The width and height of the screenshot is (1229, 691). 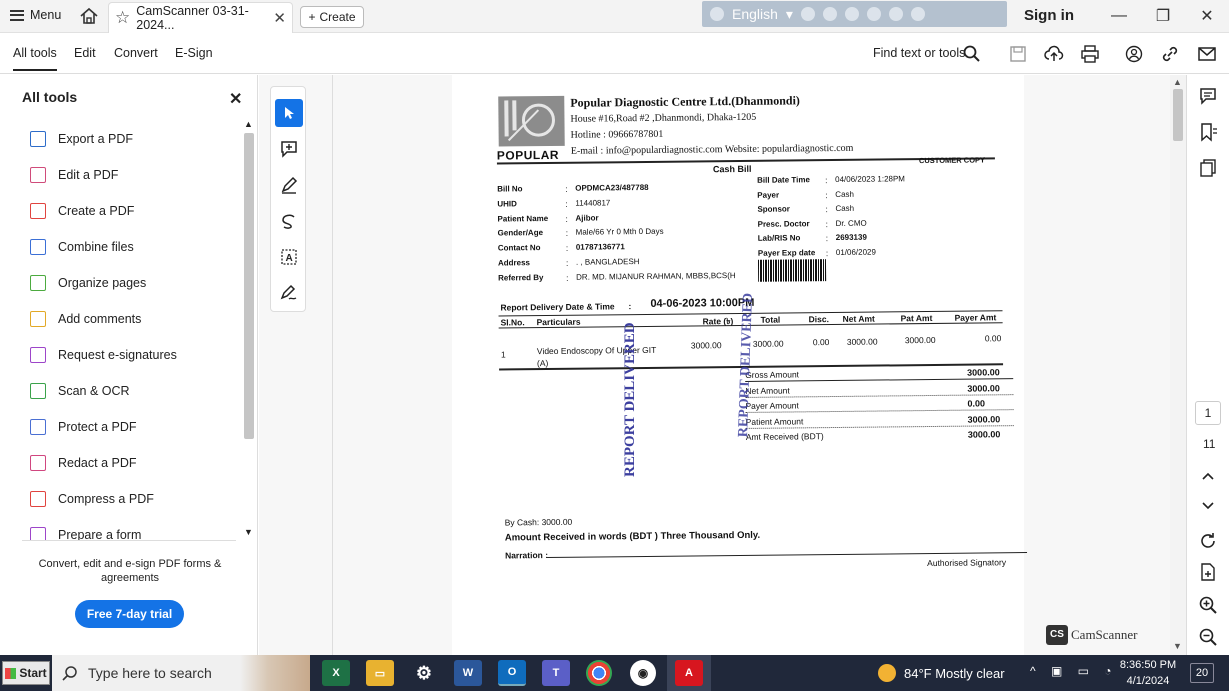 What do you see at coordinates (17, 15) in the screenshot?
I see `hamburger-icon` at bounding box center [17, 15].